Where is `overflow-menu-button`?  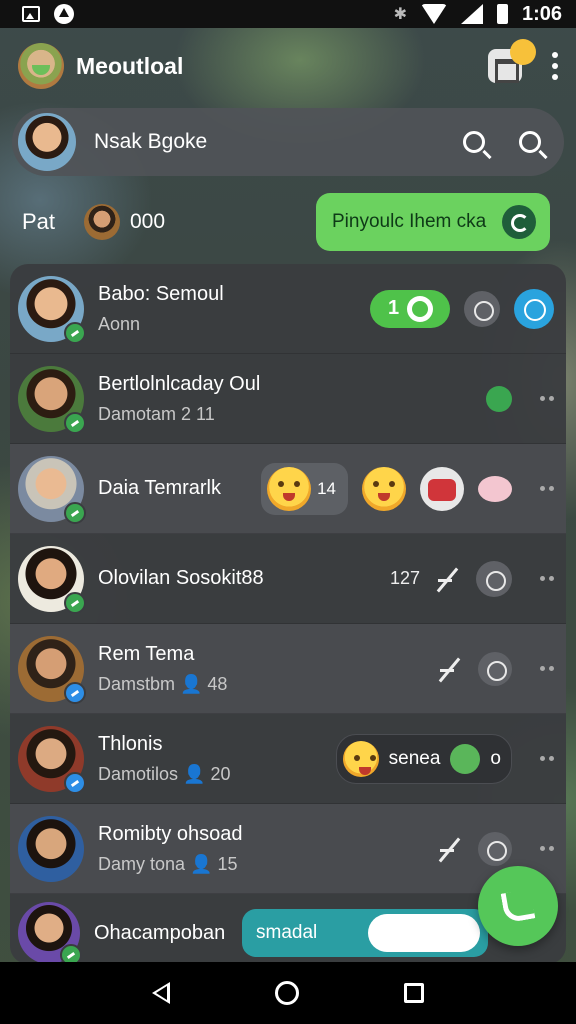 overflow-menu-button is located at coordinates (555, 66).